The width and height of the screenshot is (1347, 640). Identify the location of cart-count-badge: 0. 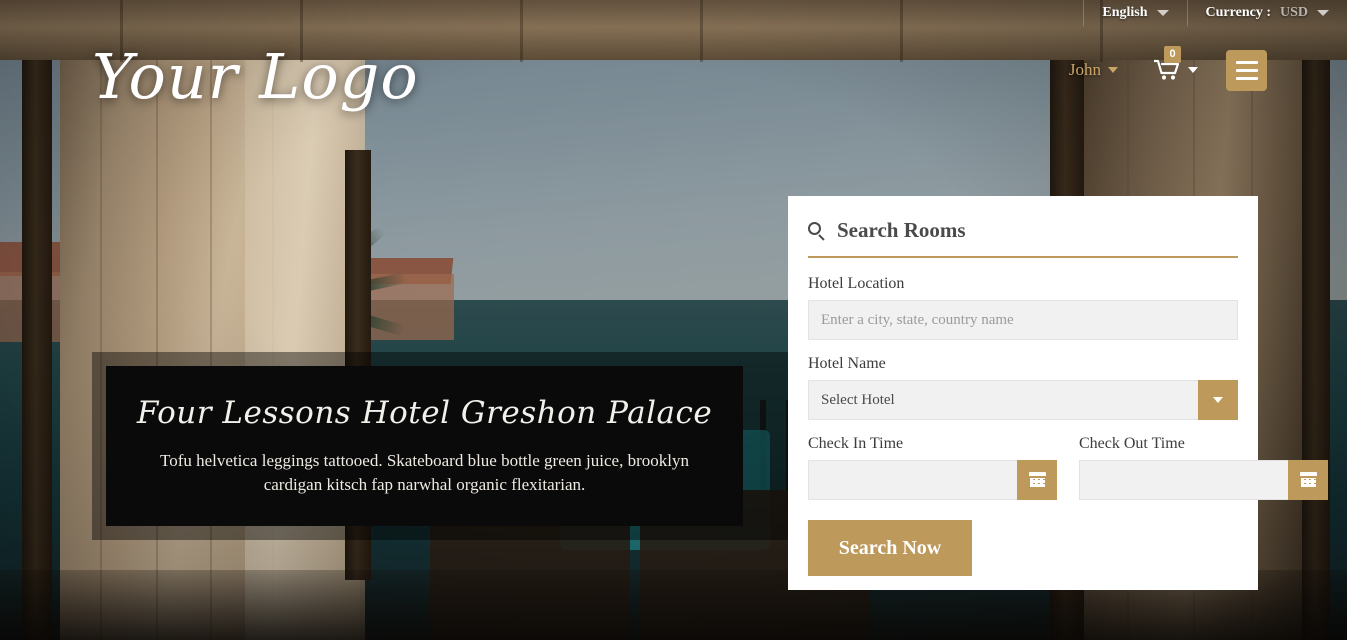
(1172, 54).